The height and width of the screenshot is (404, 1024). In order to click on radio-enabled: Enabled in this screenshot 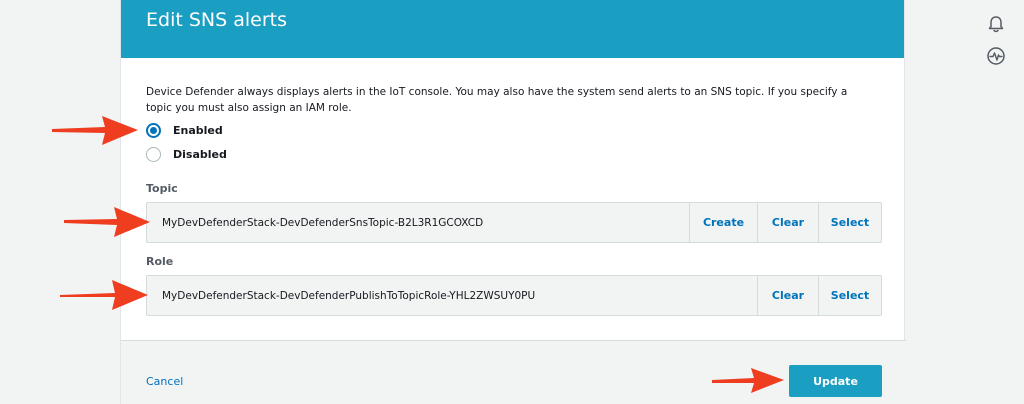, I will do `click(184, 130)`.